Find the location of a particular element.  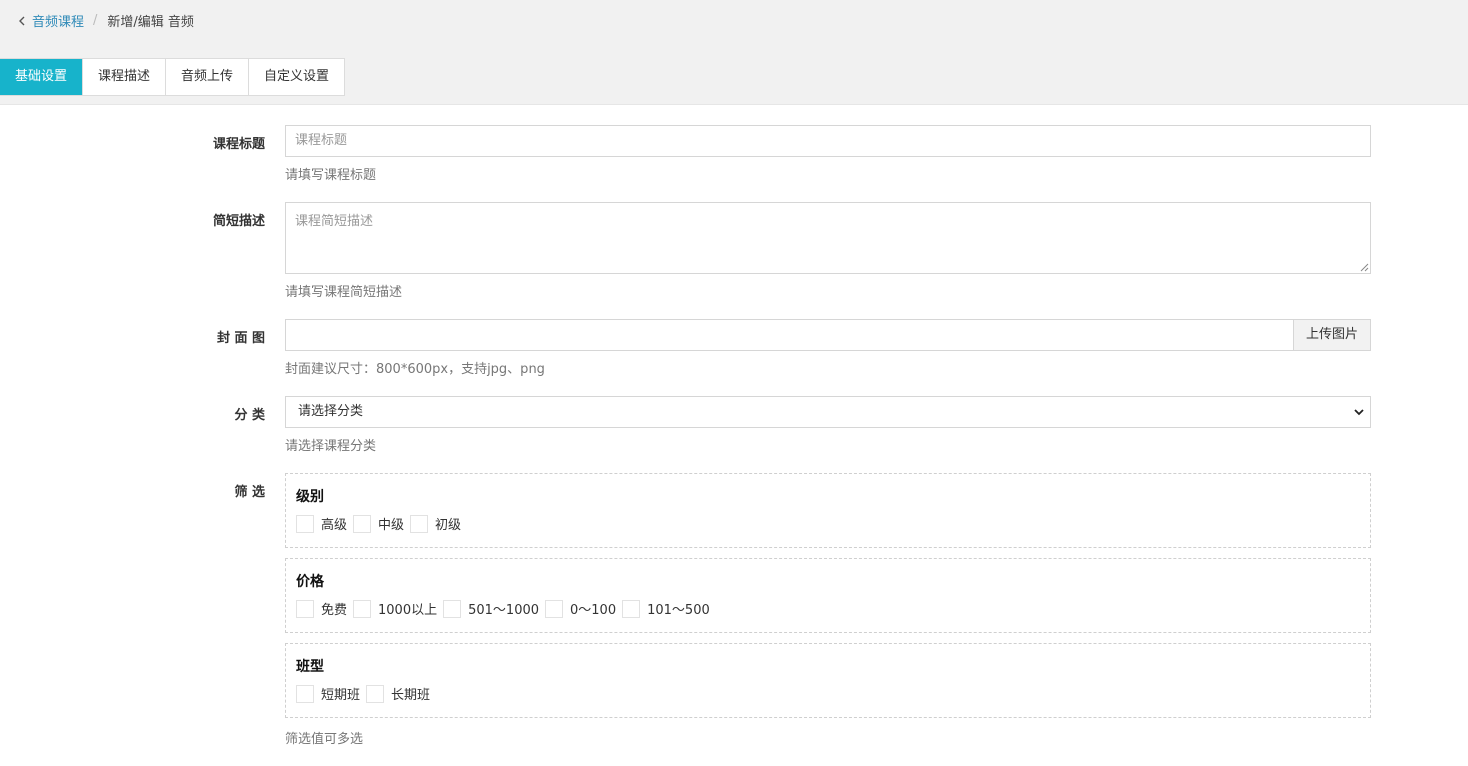

breadcrumb: 音频课程 / 新增/编辑 音频 is located at coordinates (105, 20).